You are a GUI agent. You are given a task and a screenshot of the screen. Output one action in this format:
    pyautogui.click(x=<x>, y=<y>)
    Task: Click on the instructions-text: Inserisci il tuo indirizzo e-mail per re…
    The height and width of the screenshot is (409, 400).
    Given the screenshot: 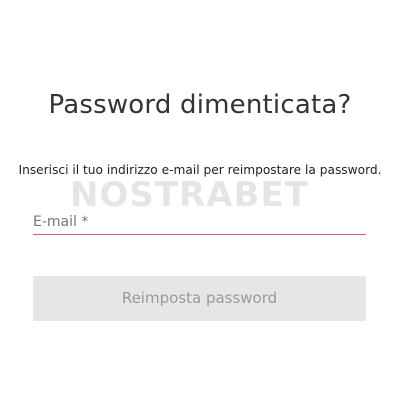 What is the action you would take?
    pyautogui.click(x=200, y=170)
    